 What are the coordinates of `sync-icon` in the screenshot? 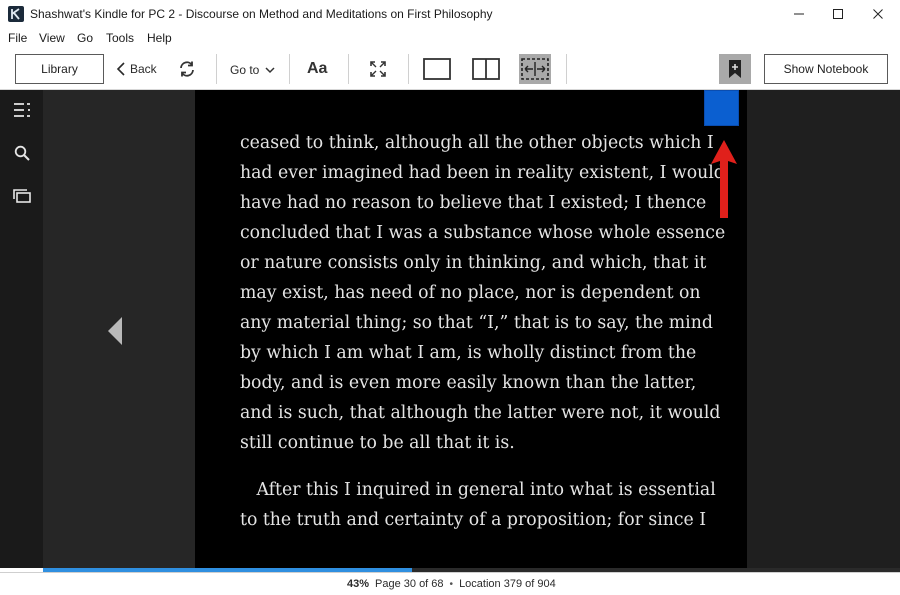 It's located at (187, 69).